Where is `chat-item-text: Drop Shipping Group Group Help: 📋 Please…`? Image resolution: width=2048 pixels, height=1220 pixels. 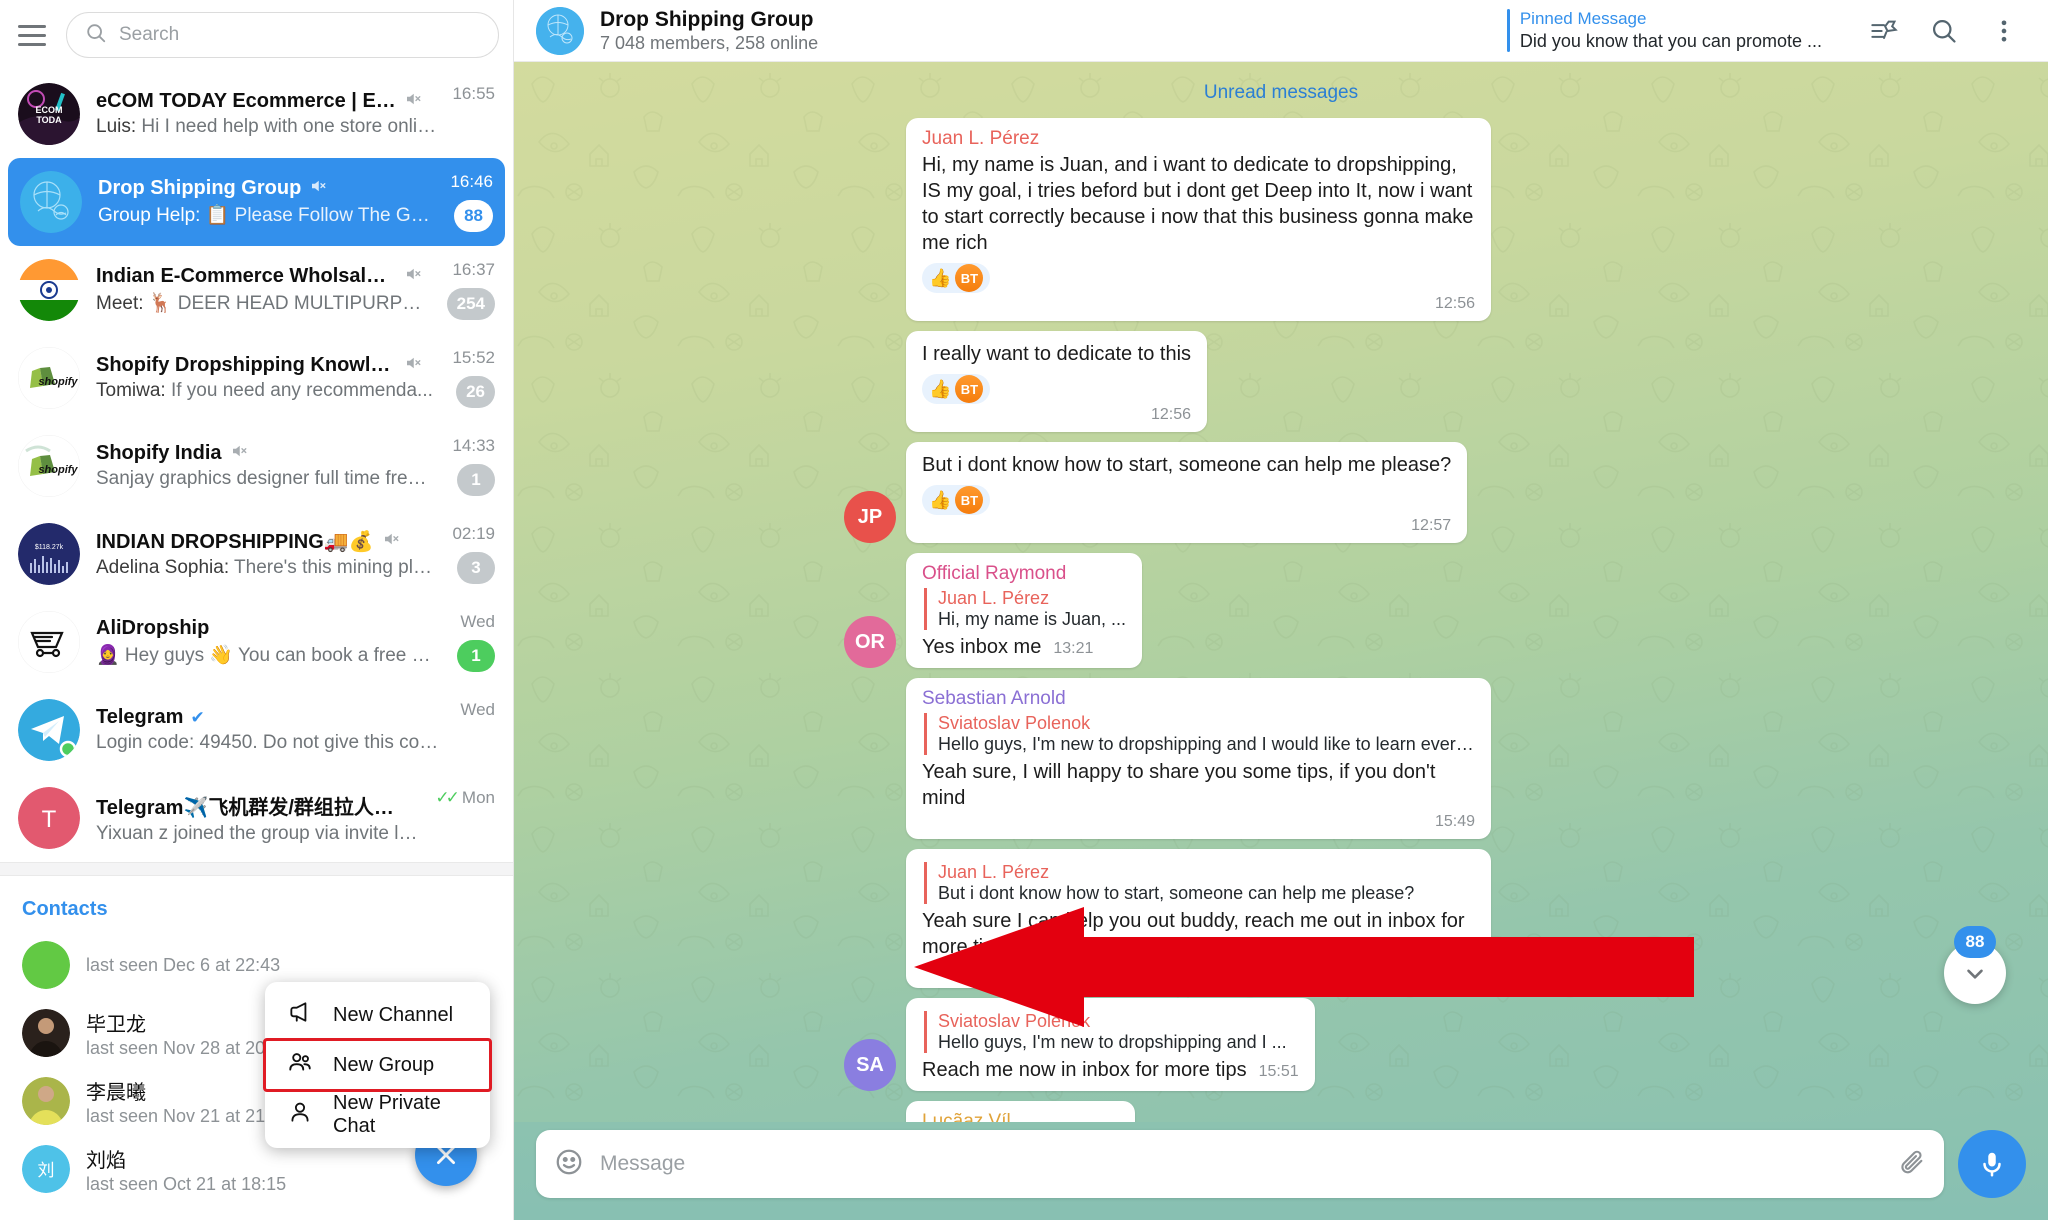 chat-item-text: Drop Shipping Group Group Help: 📋 Please… is located at coordinates (266, 202).